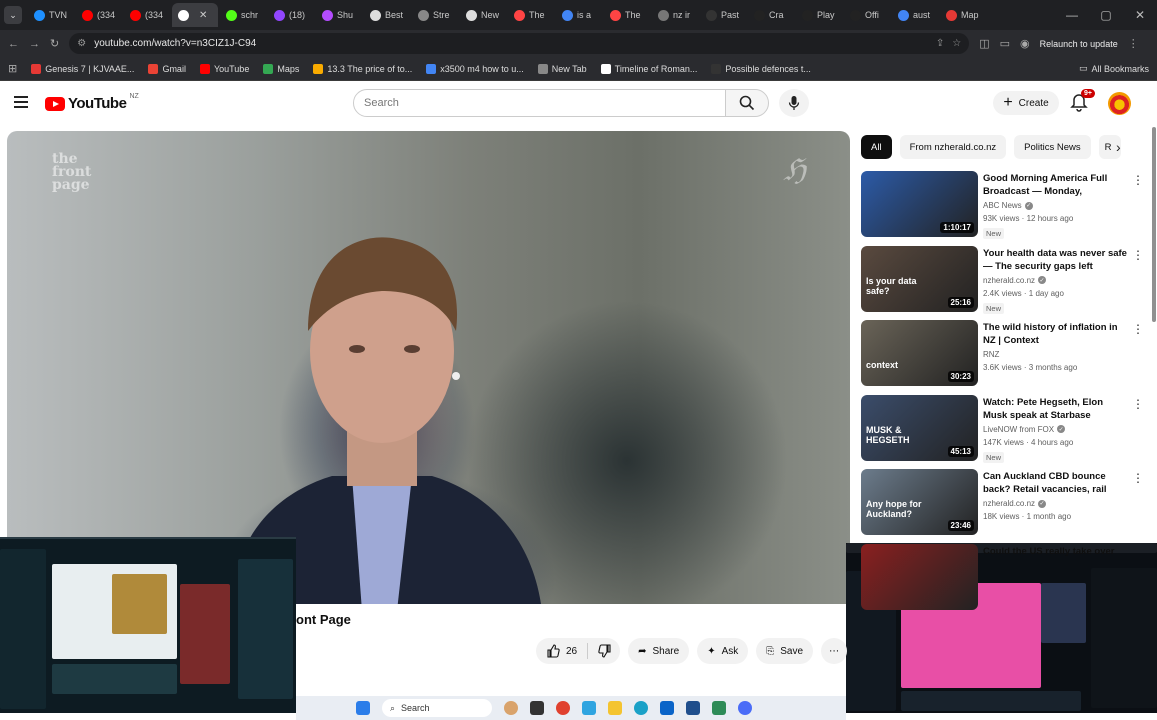 Image resolution: width=1157 pixels, height=720 pixels. I want to click on like-icon, so click(553, 651).